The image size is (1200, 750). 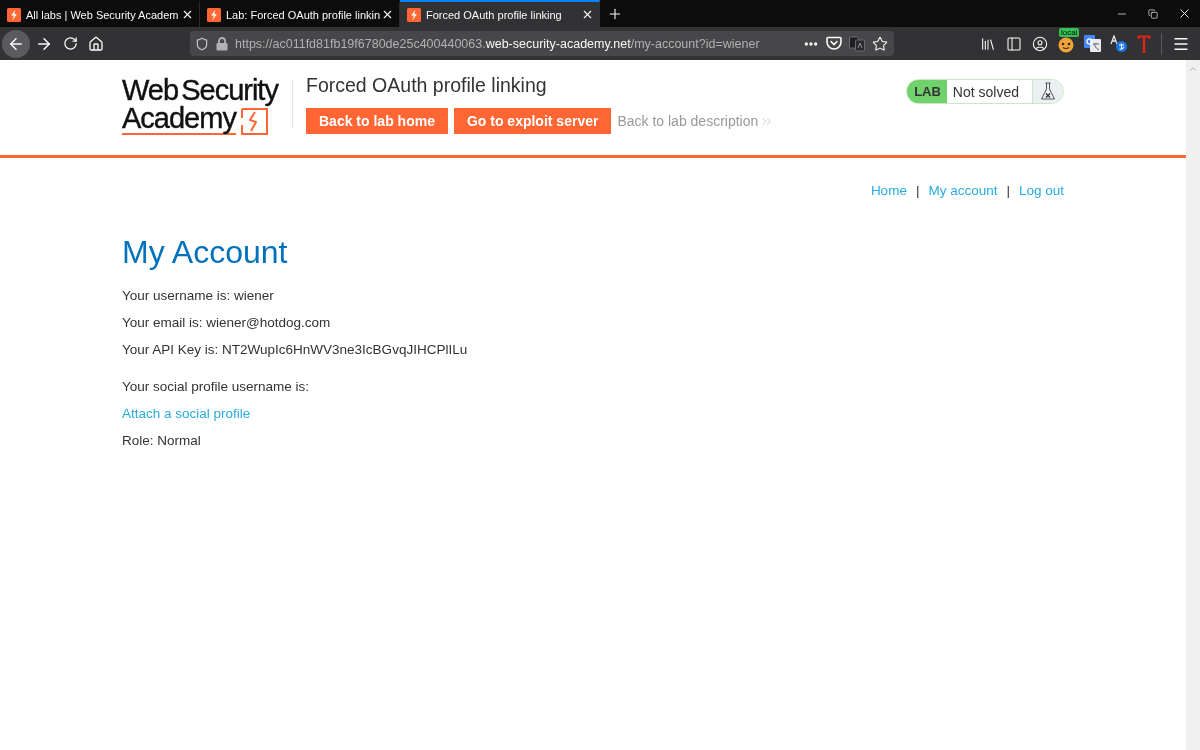 What do you see at coordinates (1092, 43) in the screenshot?
I see `translate-icon` at bounding box center [1092, 43].